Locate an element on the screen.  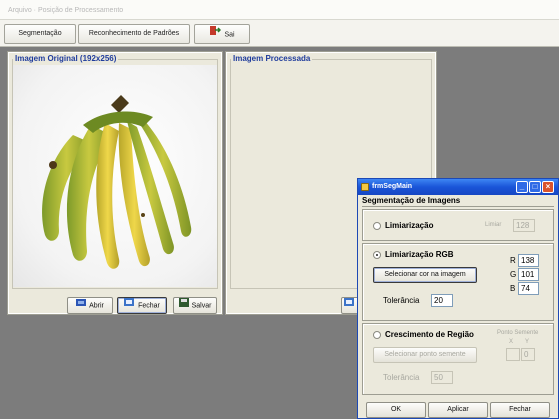
limiarizacao-radio is located at coordinates (377, 226).